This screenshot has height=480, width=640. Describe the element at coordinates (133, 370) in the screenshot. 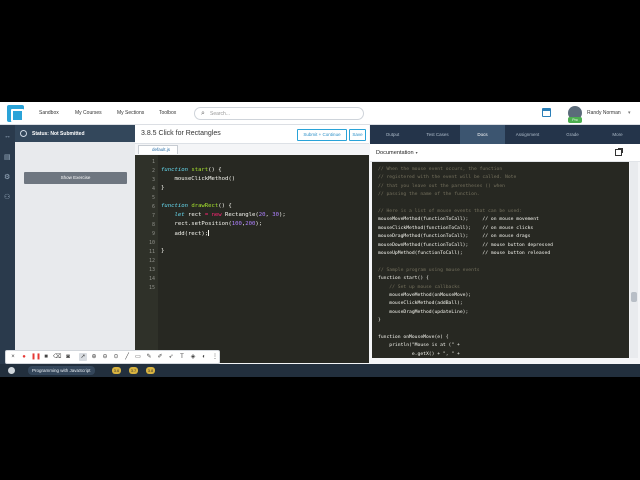

I see `lesson-badge: 3.7` at that location.